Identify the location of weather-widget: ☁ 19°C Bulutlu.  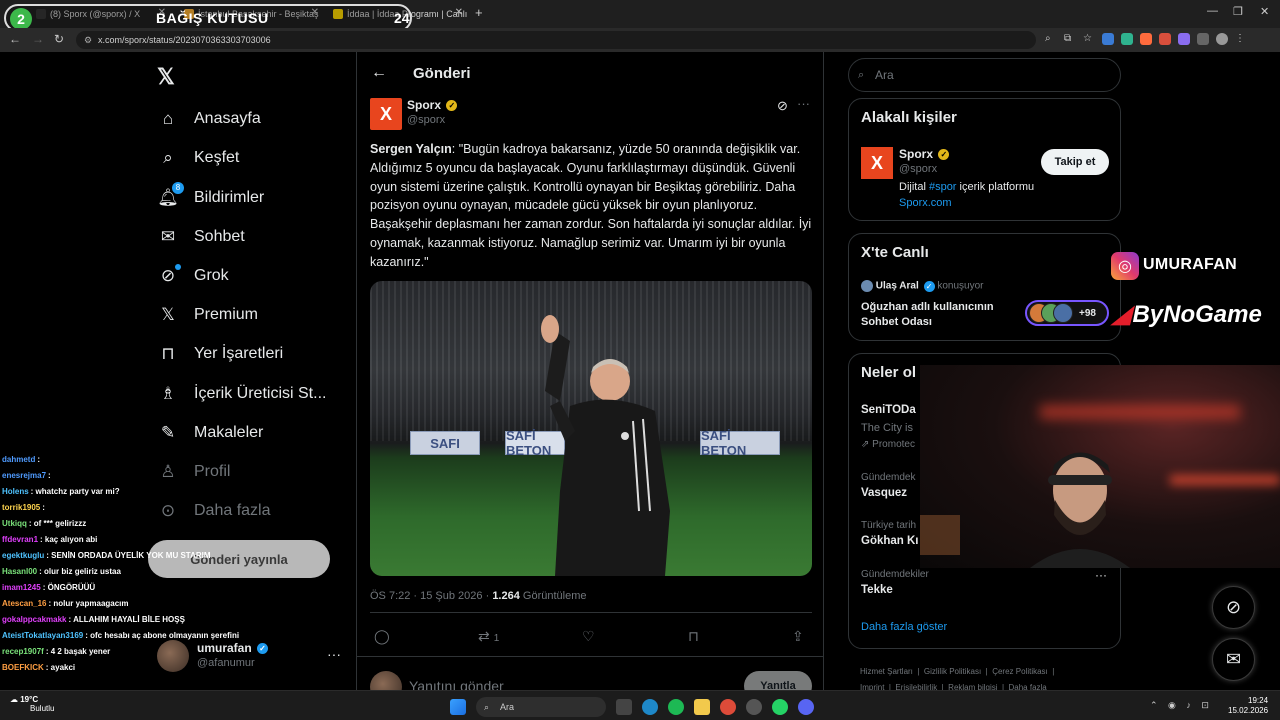
(32, 704).